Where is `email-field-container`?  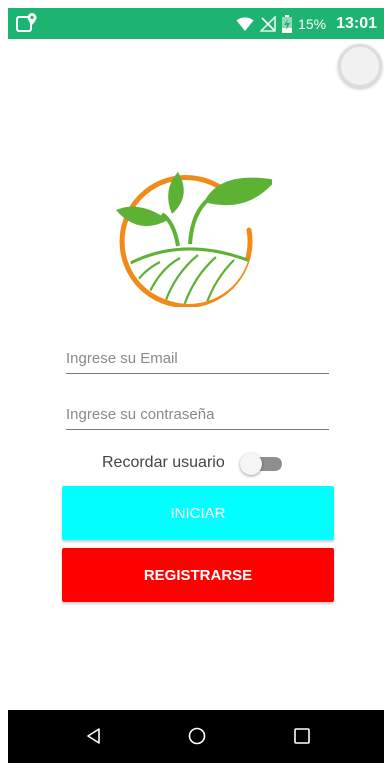 email-field-container is located at coordinates (197, 358).